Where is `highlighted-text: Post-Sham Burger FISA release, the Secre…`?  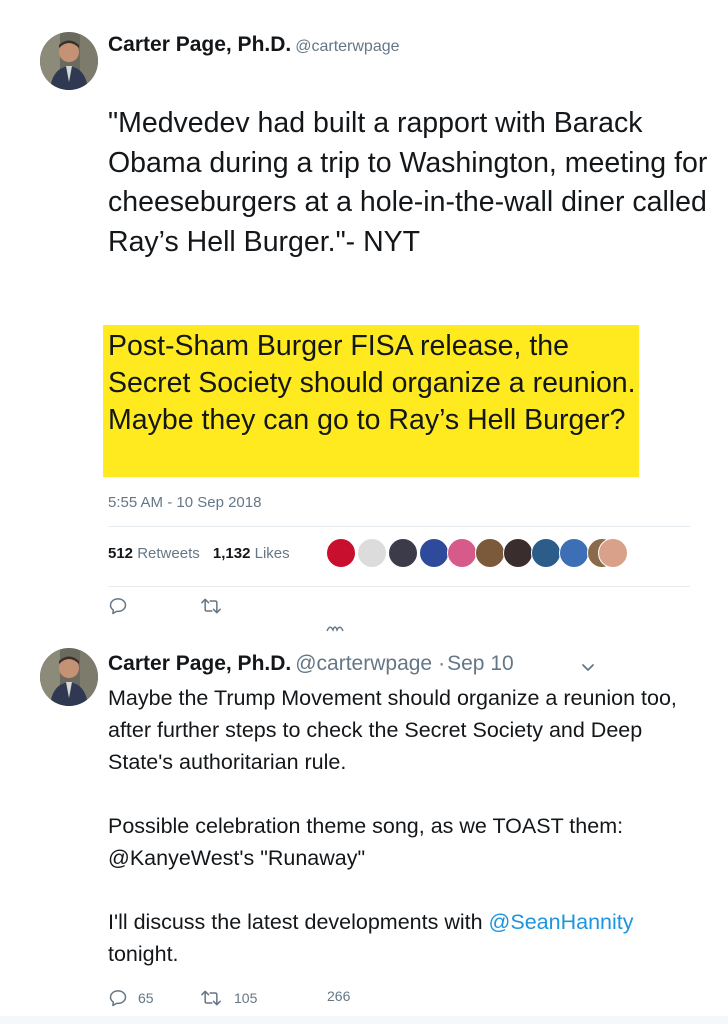 highlighted-text: Post-Sham Burger FISA release, the Secre… is located at coordinates (371, 401).